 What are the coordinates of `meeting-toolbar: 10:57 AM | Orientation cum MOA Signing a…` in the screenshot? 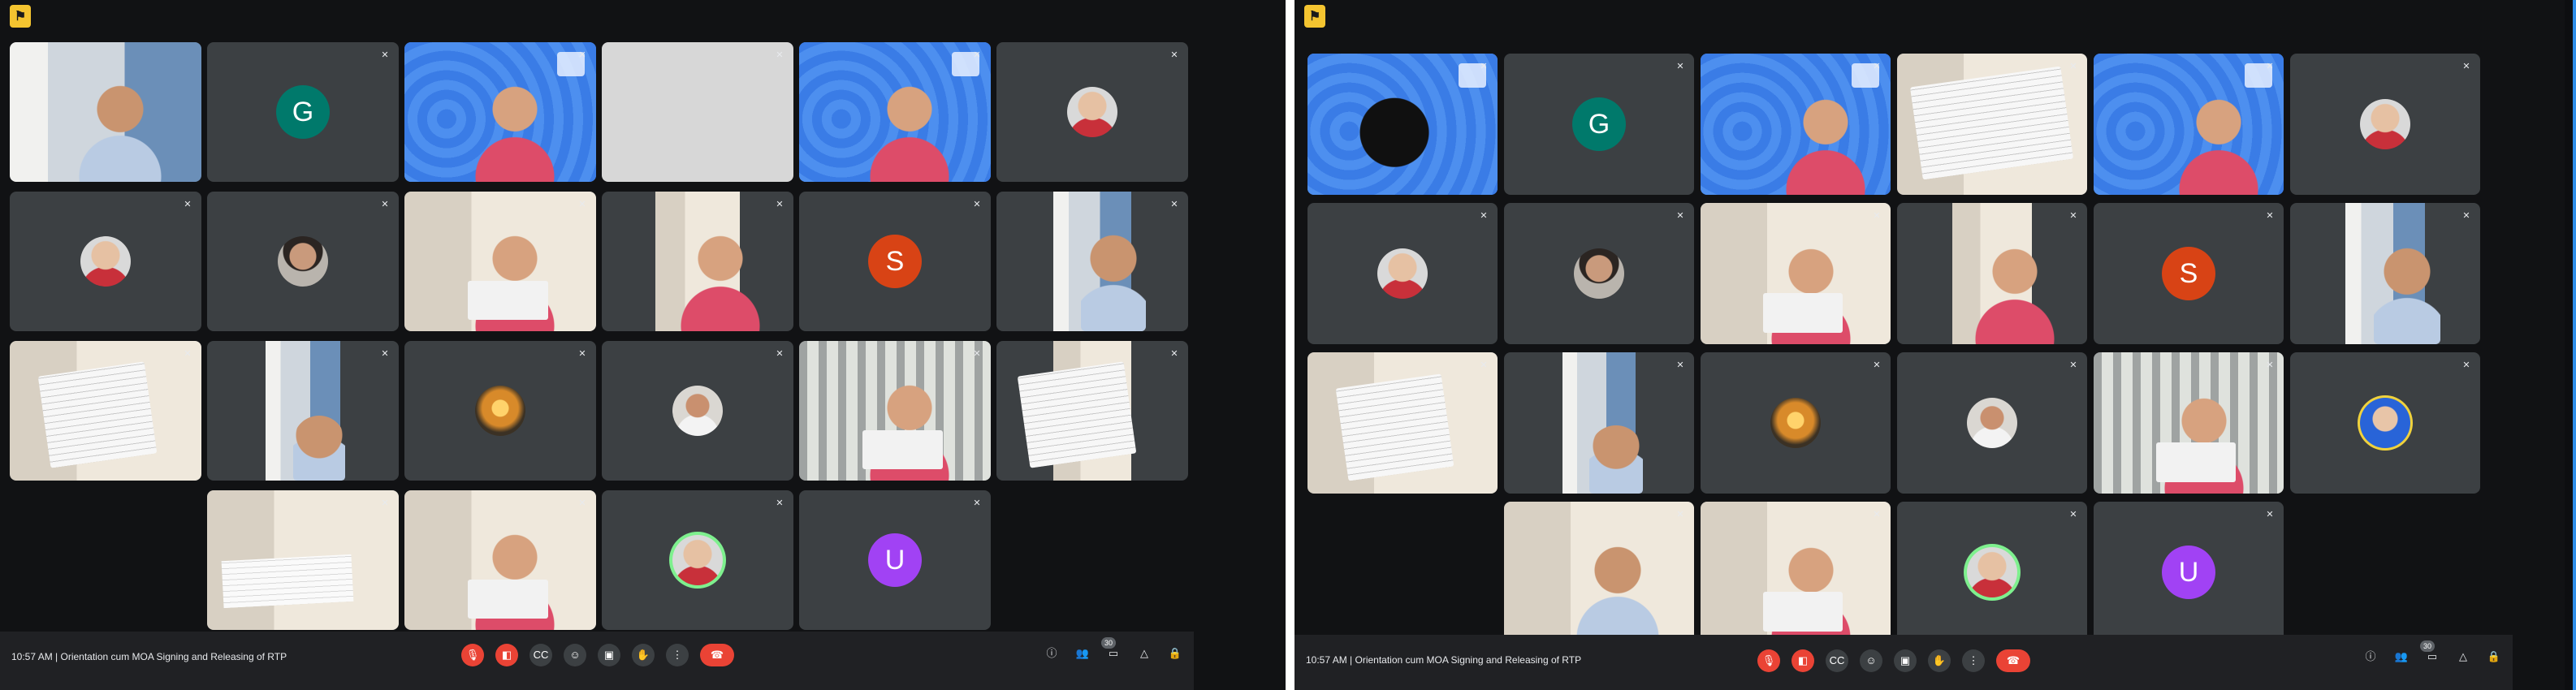 It's located at (597, 661).